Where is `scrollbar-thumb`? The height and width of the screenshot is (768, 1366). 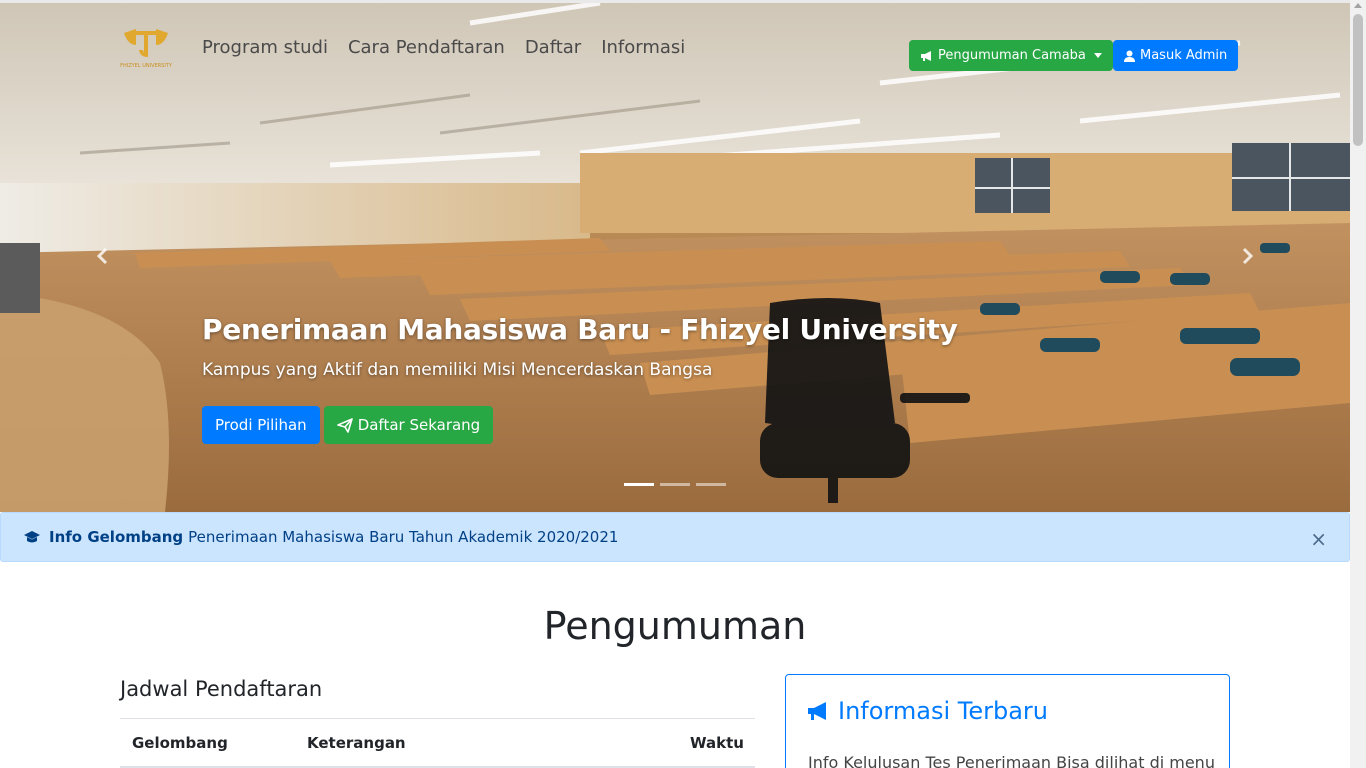
scrollbar-thumb is located at coordinates (1358, 80).